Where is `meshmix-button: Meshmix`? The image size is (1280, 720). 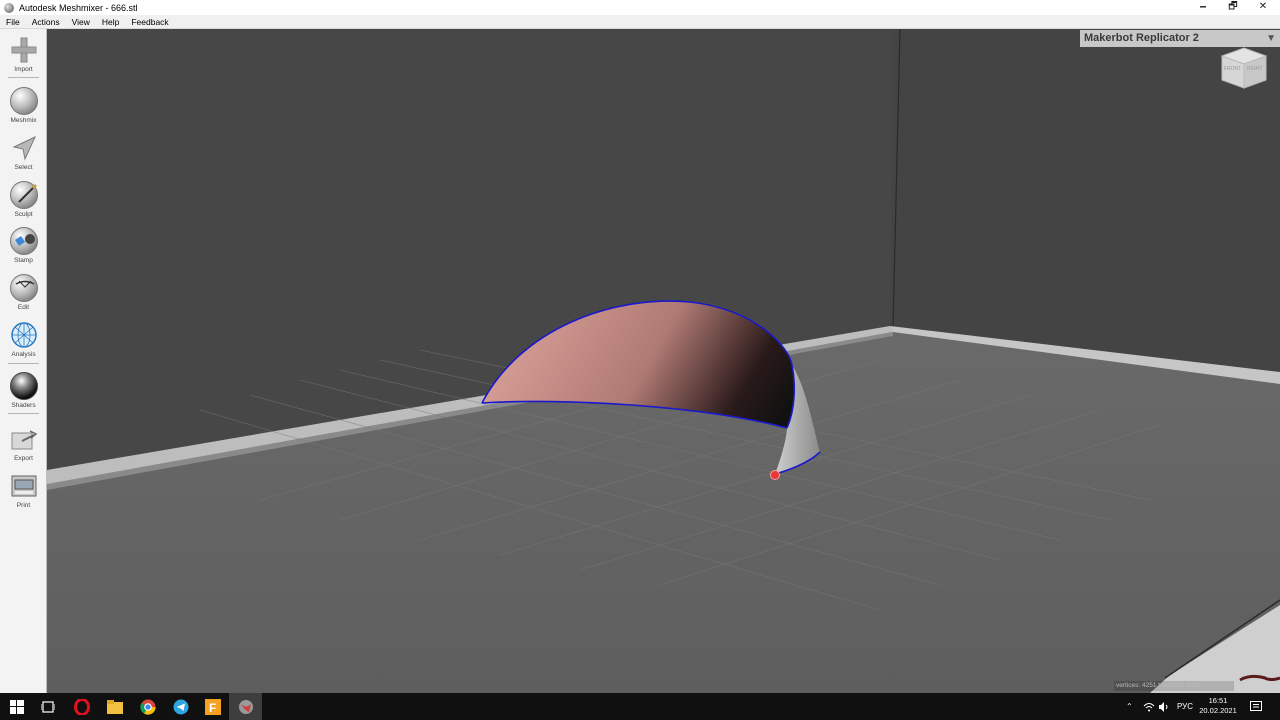
meshmix-button: Meshmix is located at coordinates (23, 105).